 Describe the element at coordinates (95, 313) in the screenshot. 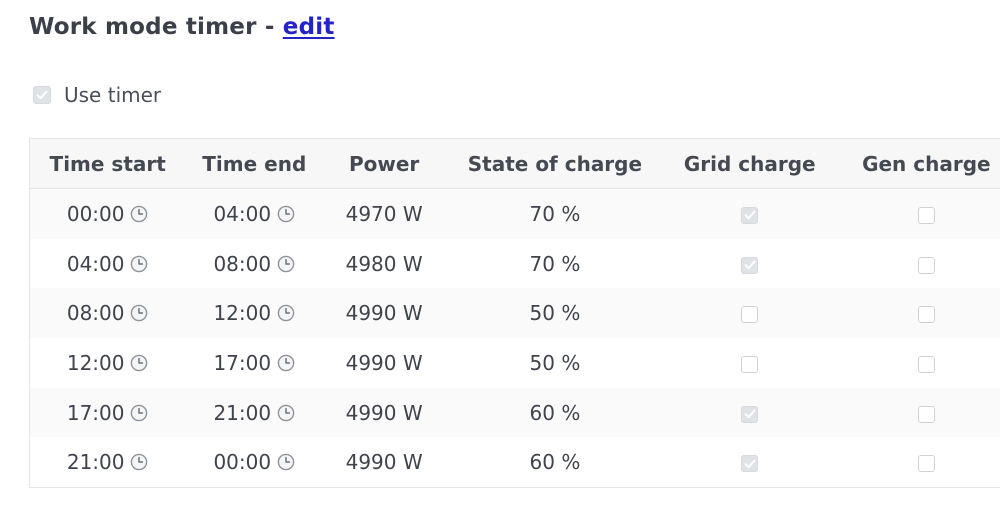

I see `time-start-value: 08:00` at that location.